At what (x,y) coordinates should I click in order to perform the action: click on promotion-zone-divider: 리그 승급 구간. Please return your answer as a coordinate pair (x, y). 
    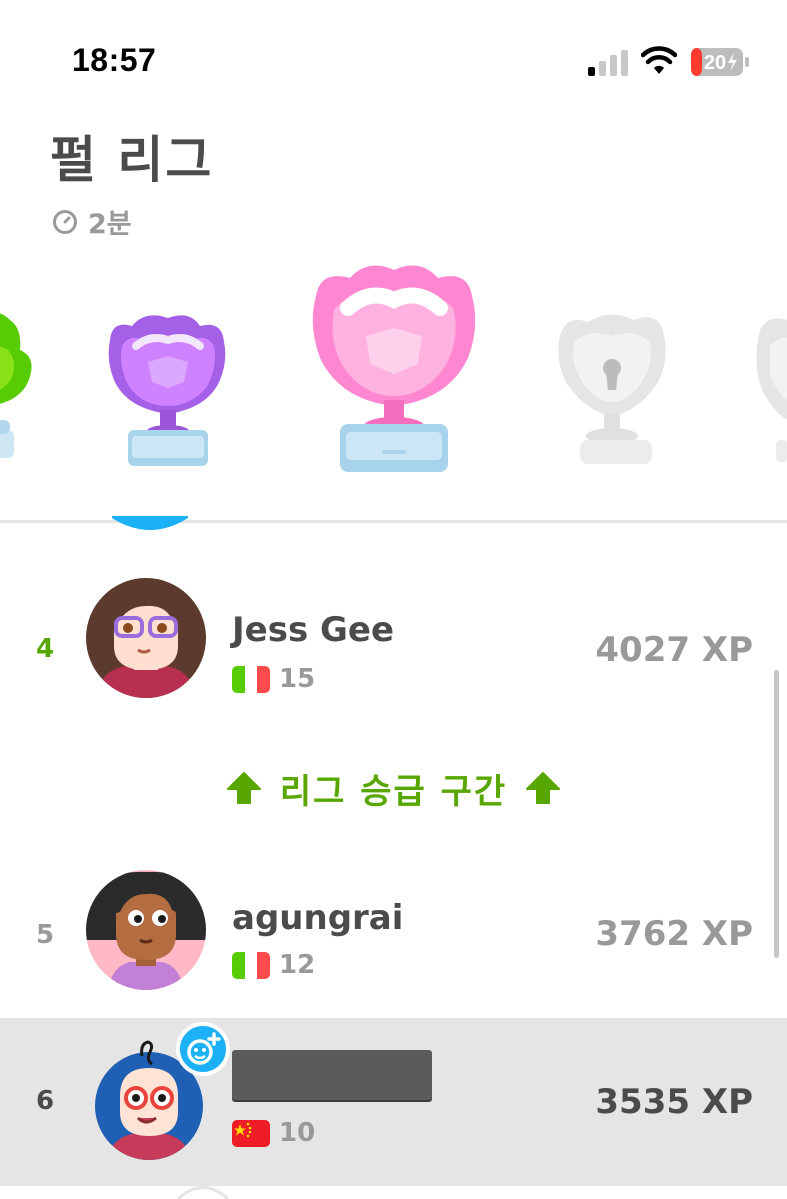
    Looking at the image, I should click on (393, 788).